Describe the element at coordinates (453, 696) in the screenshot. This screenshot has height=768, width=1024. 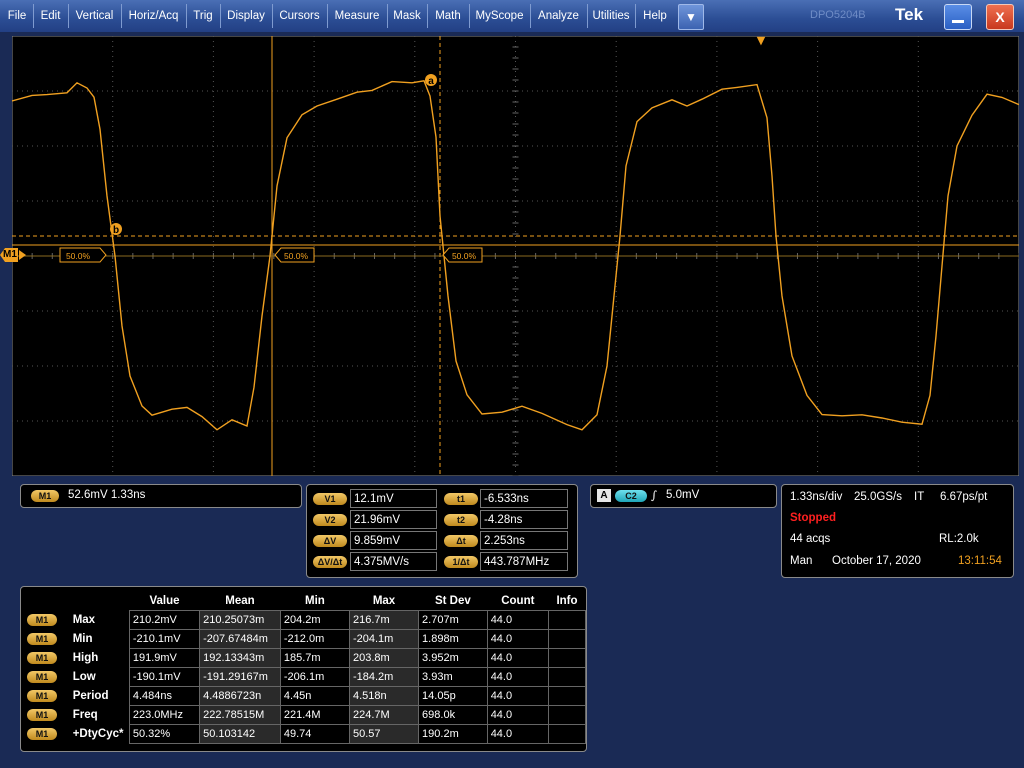
I see `measurement-cell: 14.05p` at that location.